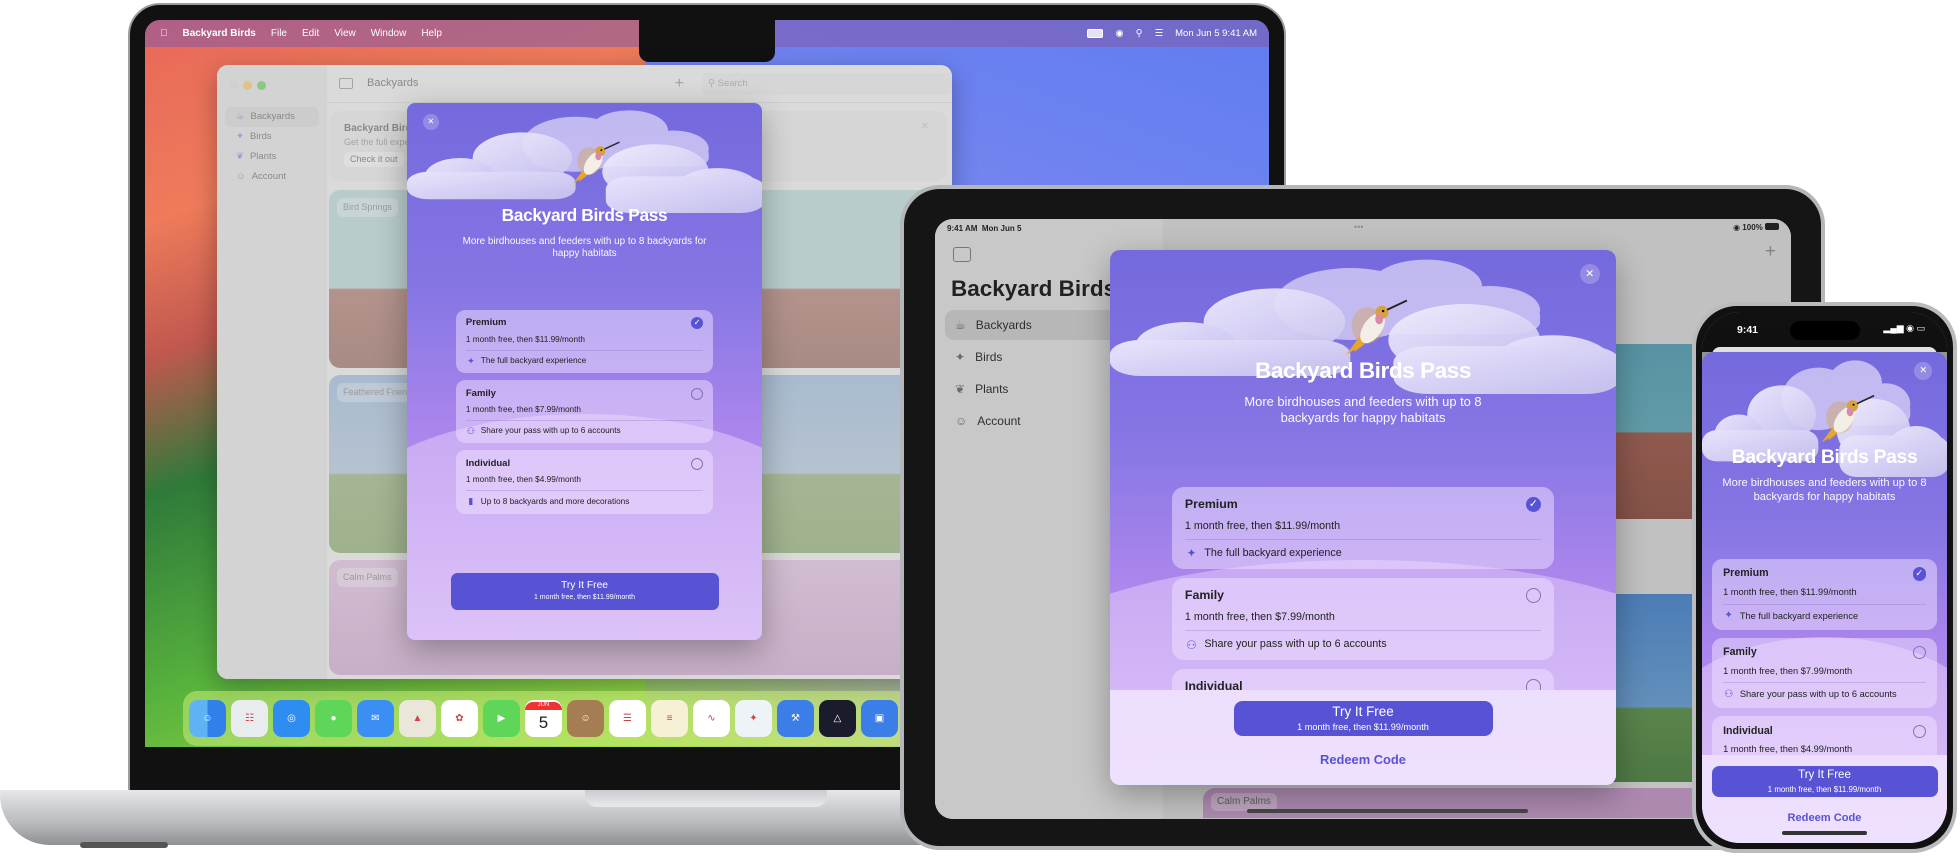 The height and width of the screenshot is (864, 1960). What do you see at coordinates (471, 501) in the screenshot?
I see `phone-icon: ▮` at bounding box center [471, 501].